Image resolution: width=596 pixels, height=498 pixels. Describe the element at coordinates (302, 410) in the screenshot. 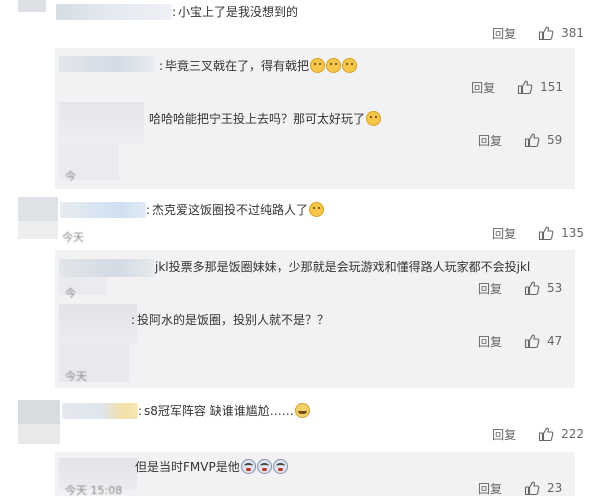

I see `grin-emoji-icon` at that location.